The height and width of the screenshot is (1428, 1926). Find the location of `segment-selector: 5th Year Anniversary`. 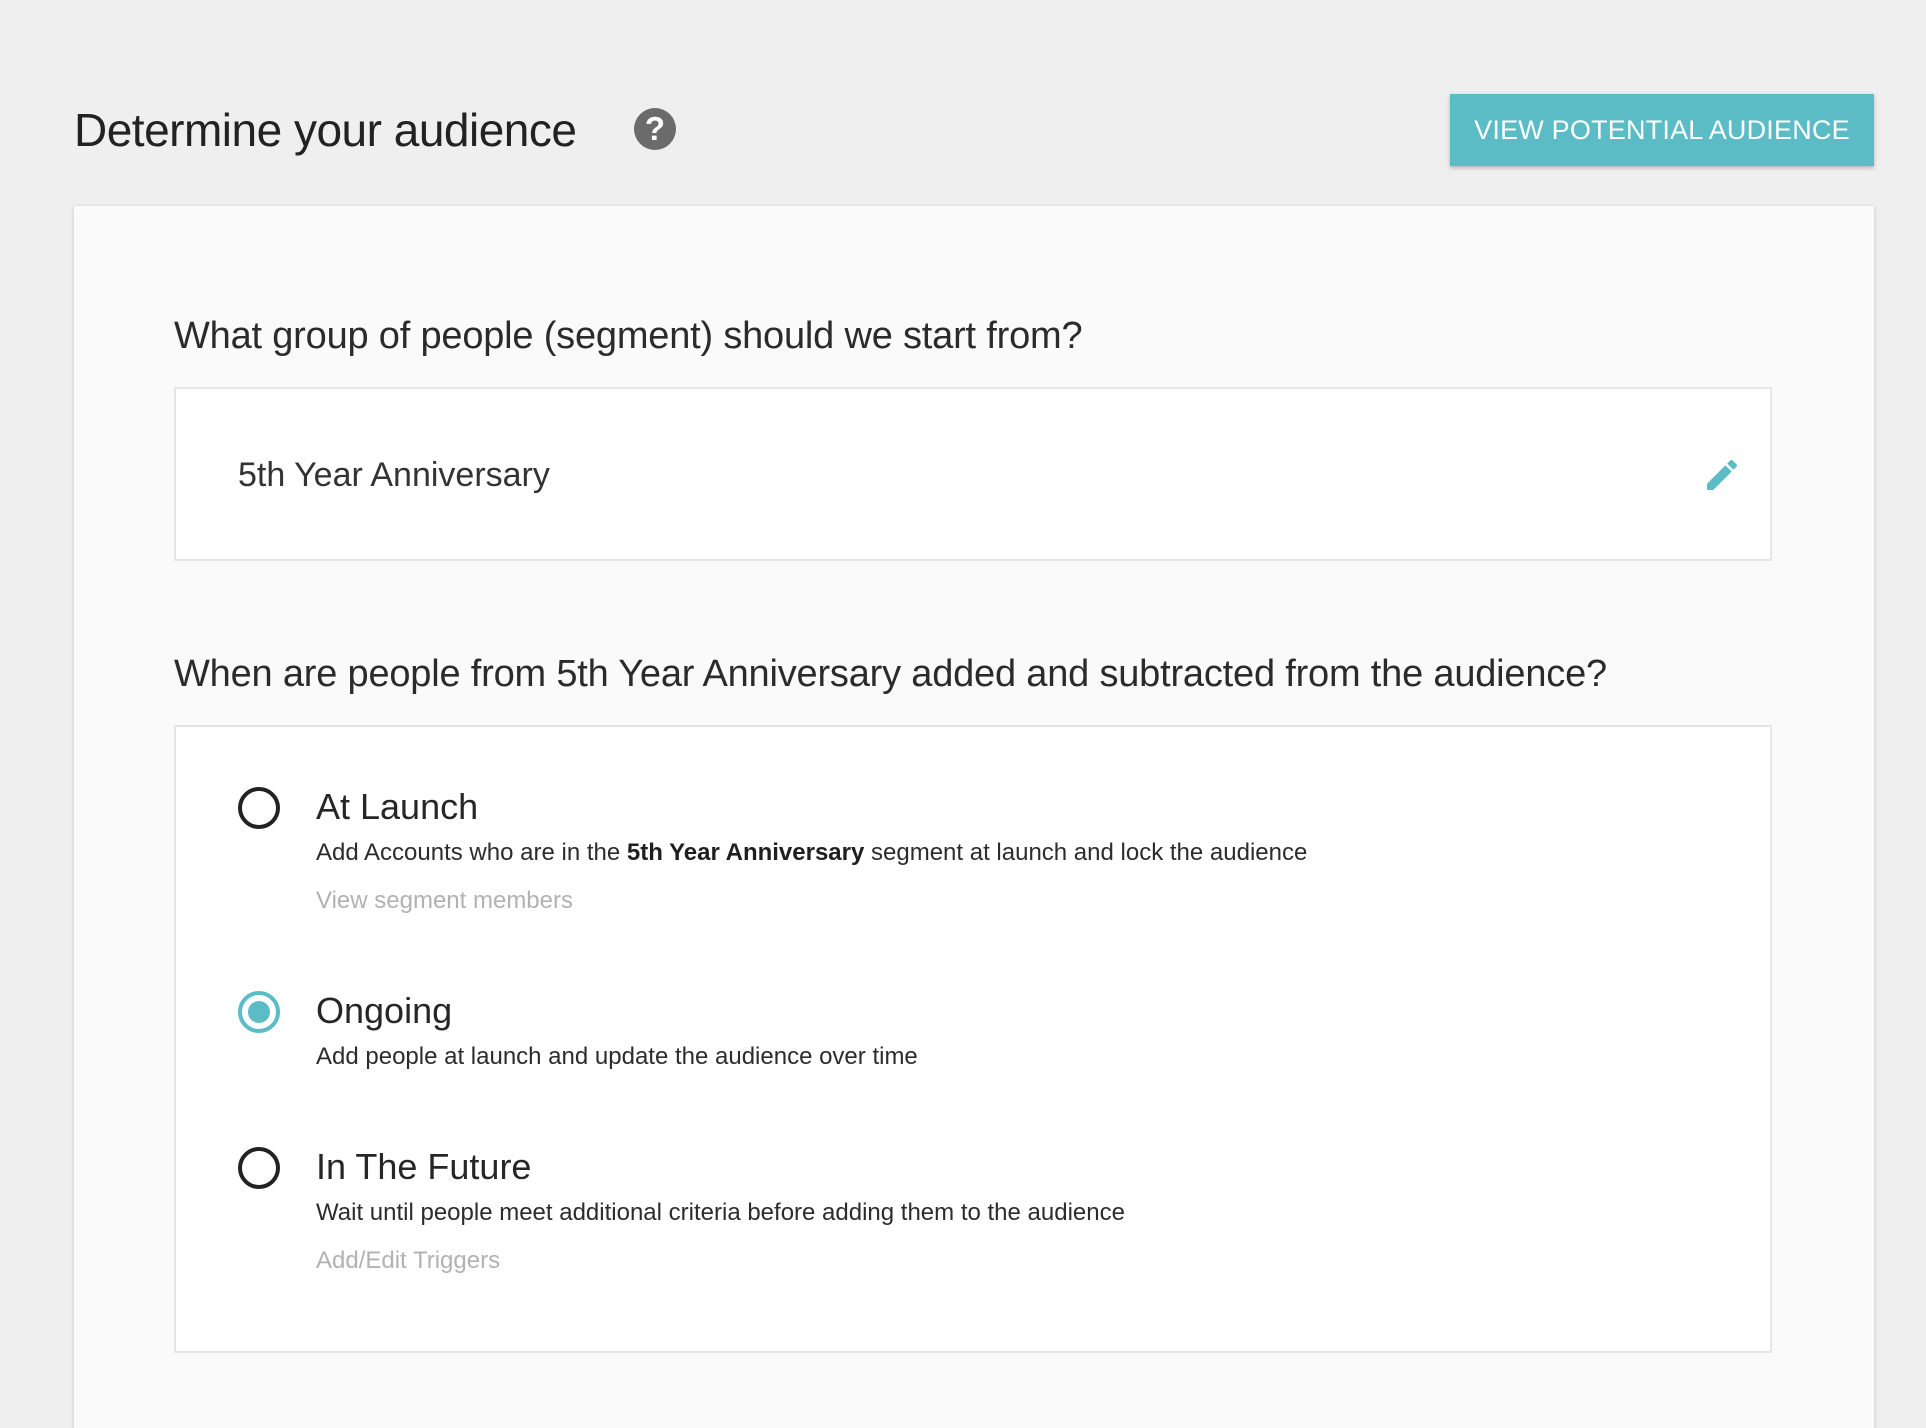

segment-selector: 5th Year Anniversary is located at coordinates (973, 474).